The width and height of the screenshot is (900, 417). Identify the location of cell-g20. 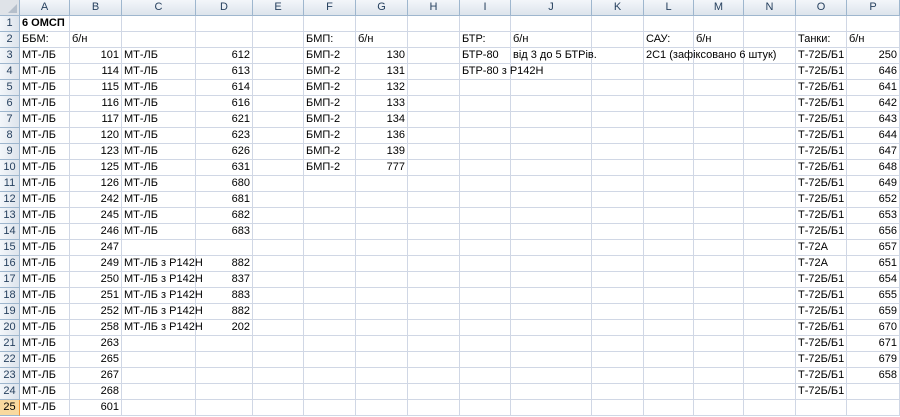
(382, 328).